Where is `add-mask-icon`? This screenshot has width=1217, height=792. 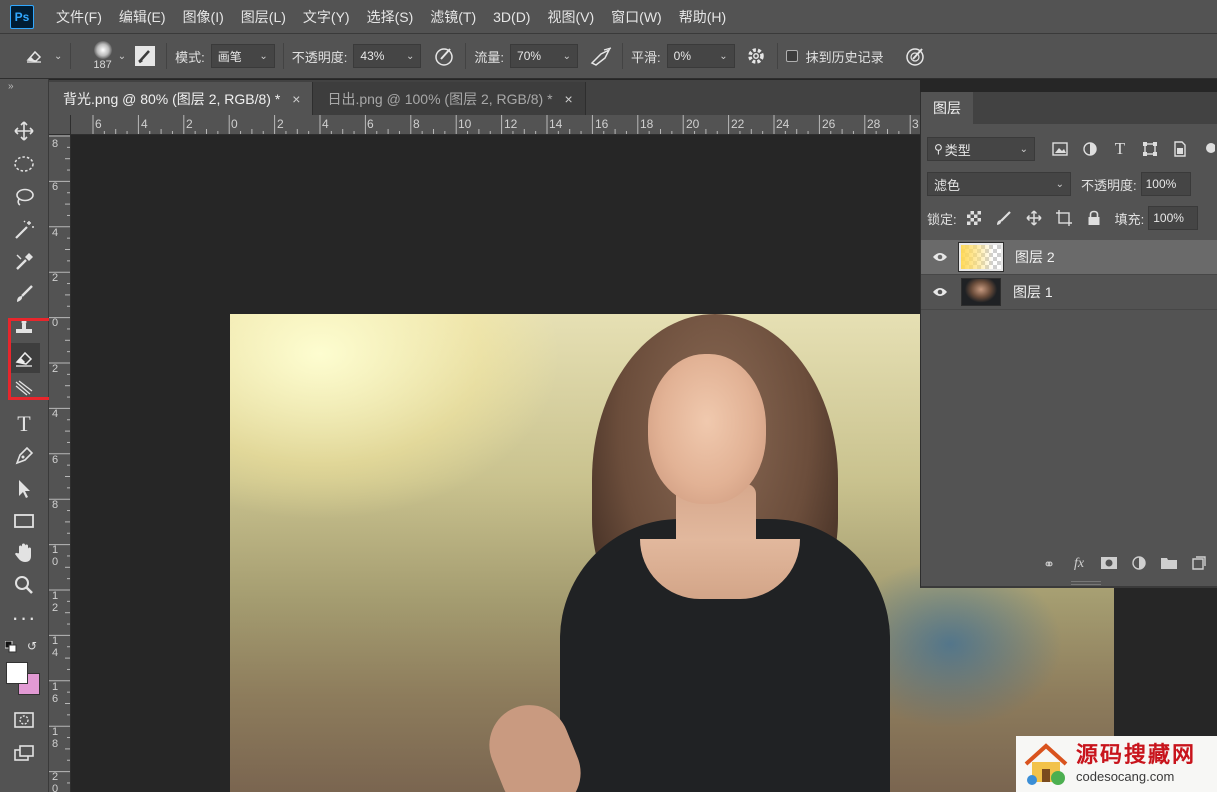 add-mask-icon is located at coordinates (1109, 564).